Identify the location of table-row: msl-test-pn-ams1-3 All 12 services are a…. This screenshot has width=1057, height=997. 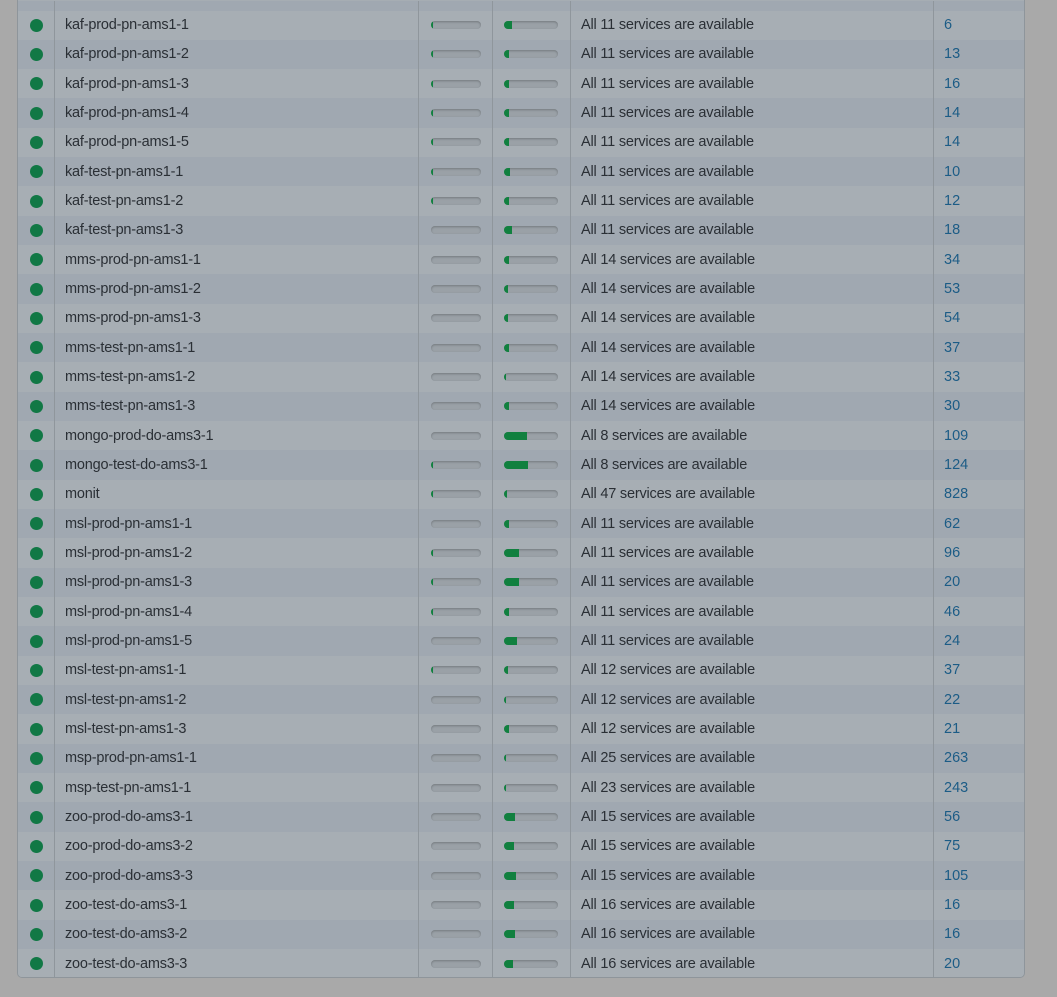
(521, 729).